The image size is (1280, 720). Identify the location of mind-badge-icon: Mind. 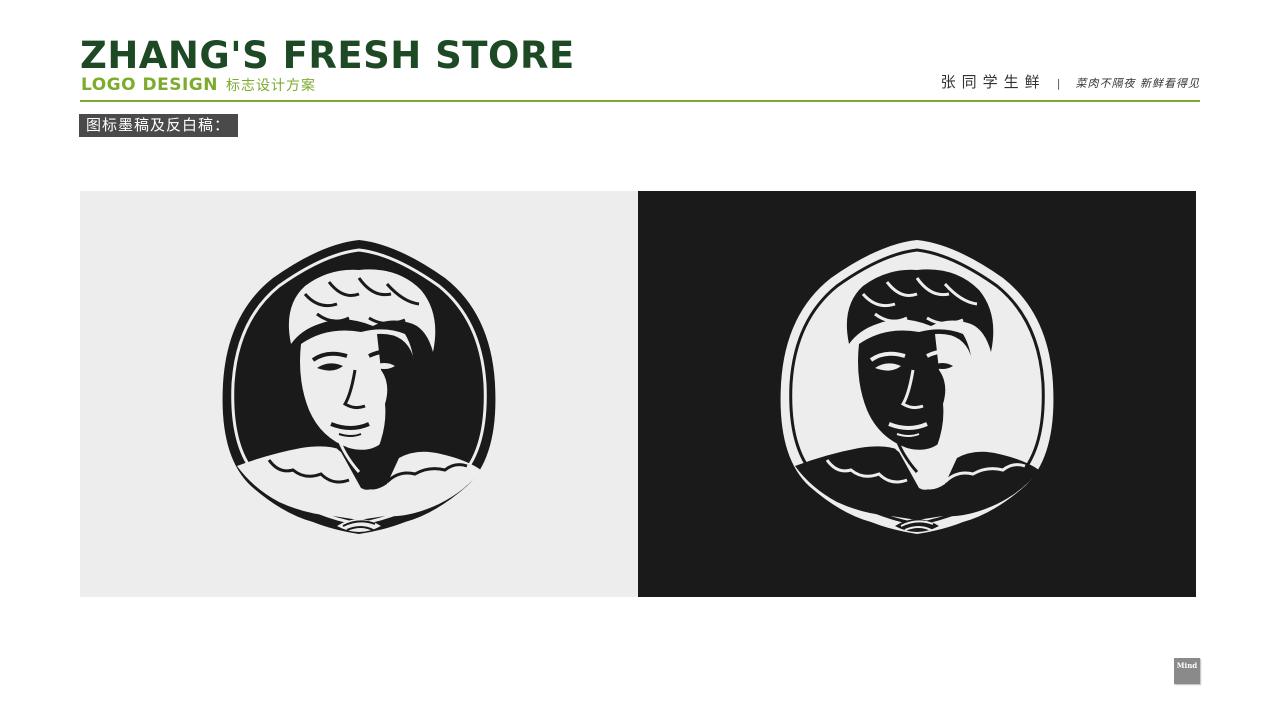
(1187, 671).